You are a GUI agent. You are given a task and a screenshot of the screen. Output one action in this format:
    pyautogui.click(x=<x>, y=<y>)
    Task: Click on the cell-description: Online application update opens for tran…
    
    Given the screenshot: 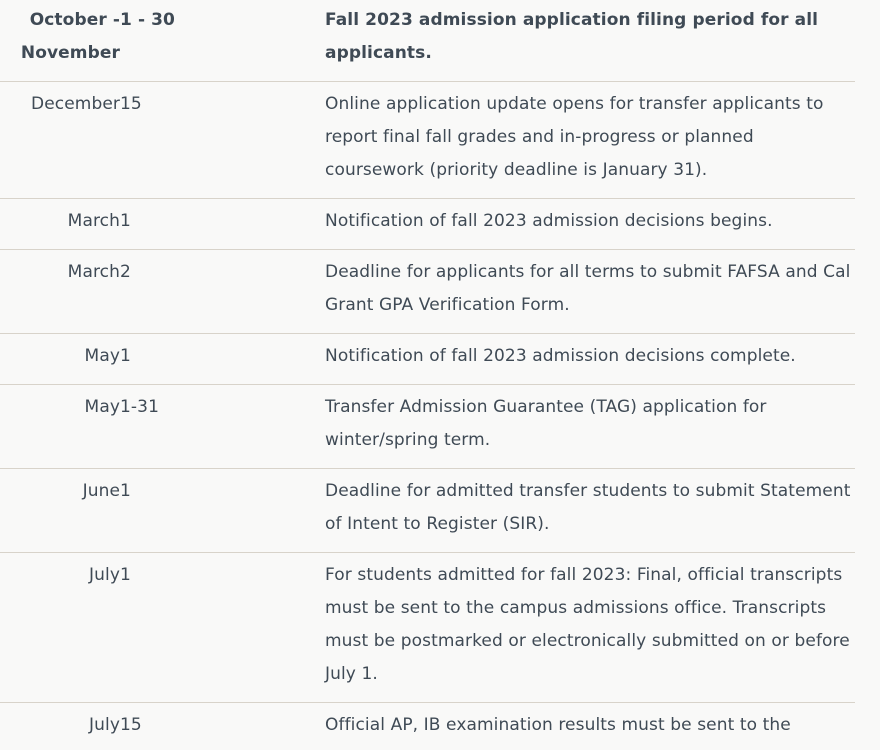 What is the action you would take?
    pyautogui.click(x=574, y=137)
    